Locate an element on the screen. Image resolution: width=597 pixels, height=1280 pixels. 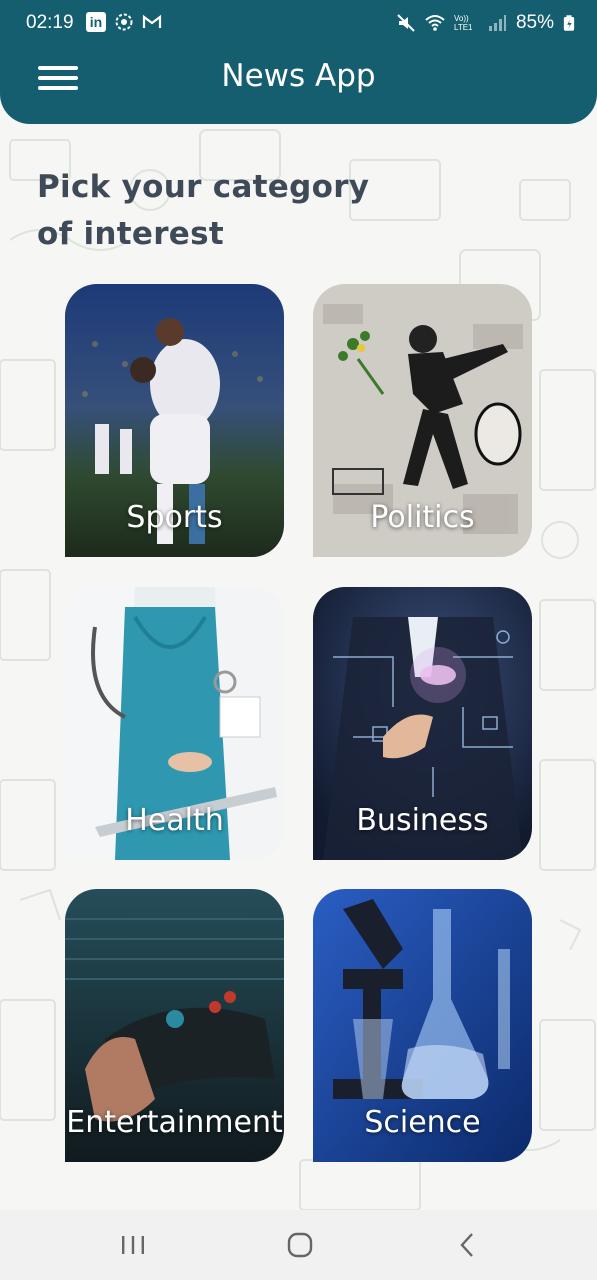
home-icon is located at coordinates (300, 1245).